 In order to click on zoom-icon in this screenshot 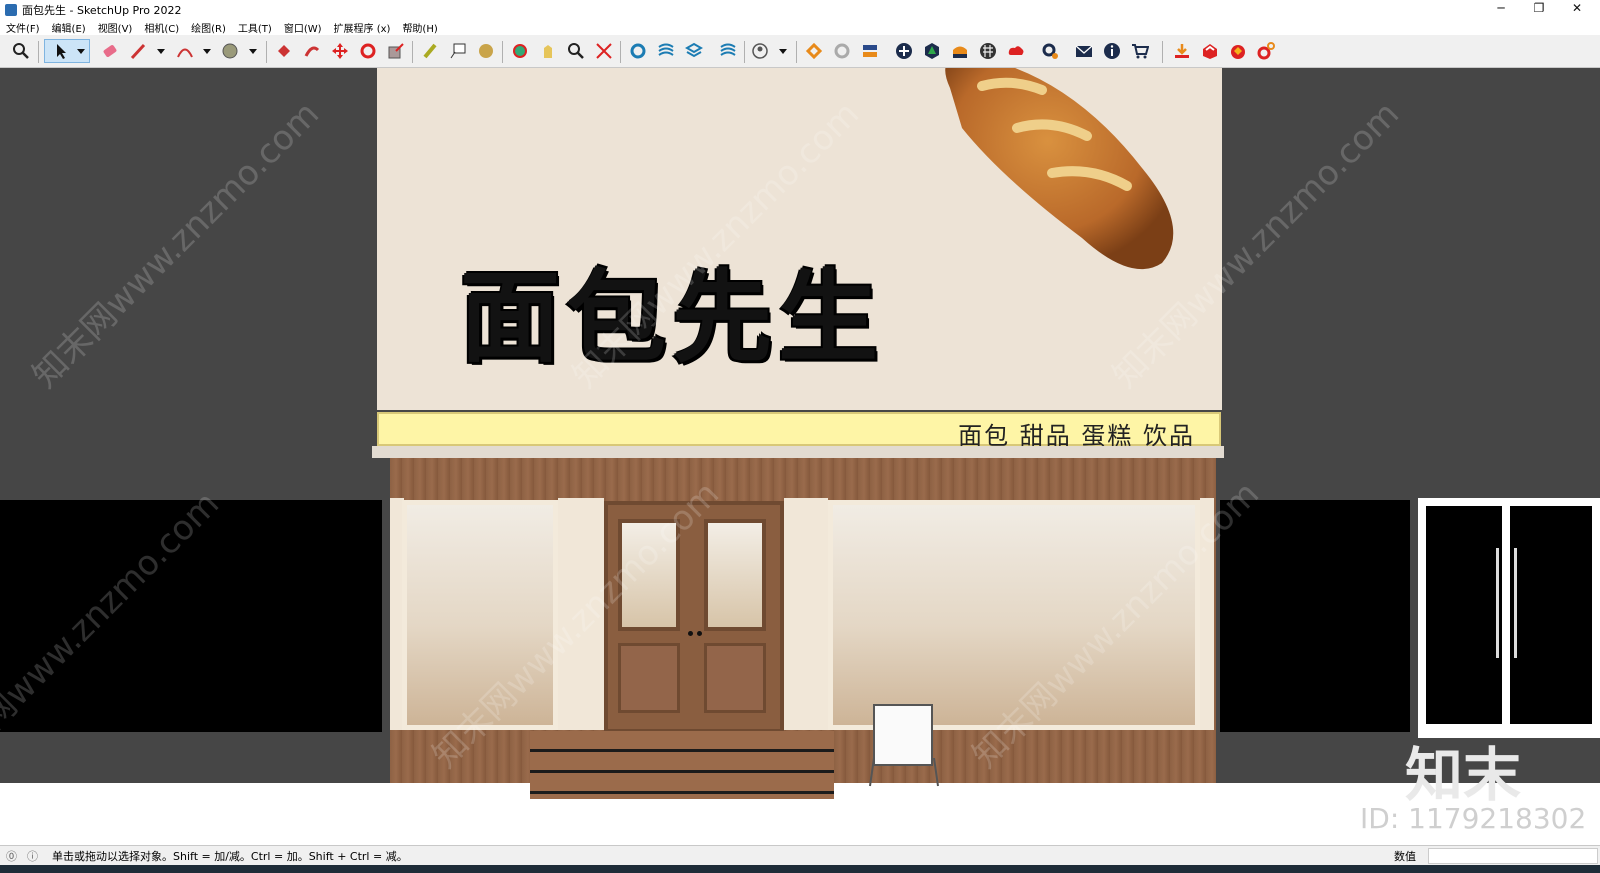, I will do `click(576, 51)`.